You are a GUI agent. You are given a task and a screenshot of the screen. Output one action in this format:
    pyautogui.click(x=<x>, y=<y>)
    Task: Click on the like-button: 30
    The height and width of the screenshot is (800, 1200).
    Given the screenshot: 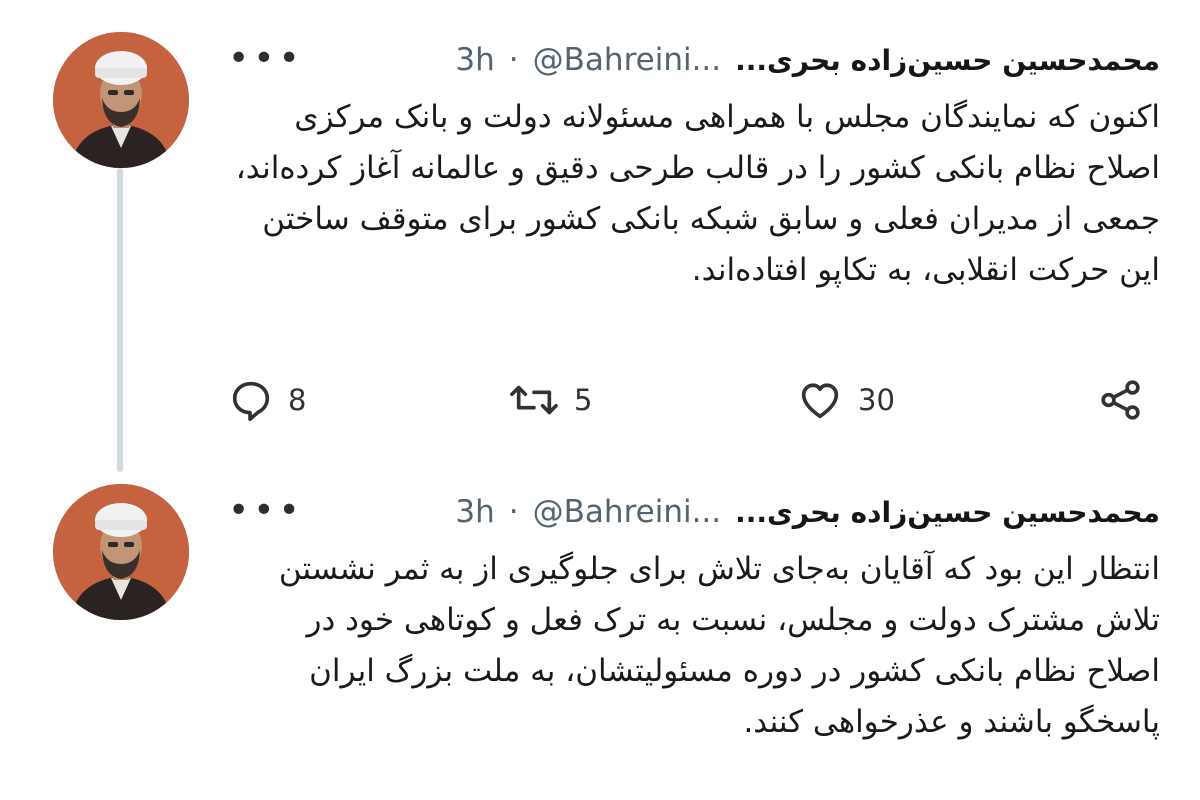 What is the action you would take?
    pyautogui.click(x=845, y=400)
    